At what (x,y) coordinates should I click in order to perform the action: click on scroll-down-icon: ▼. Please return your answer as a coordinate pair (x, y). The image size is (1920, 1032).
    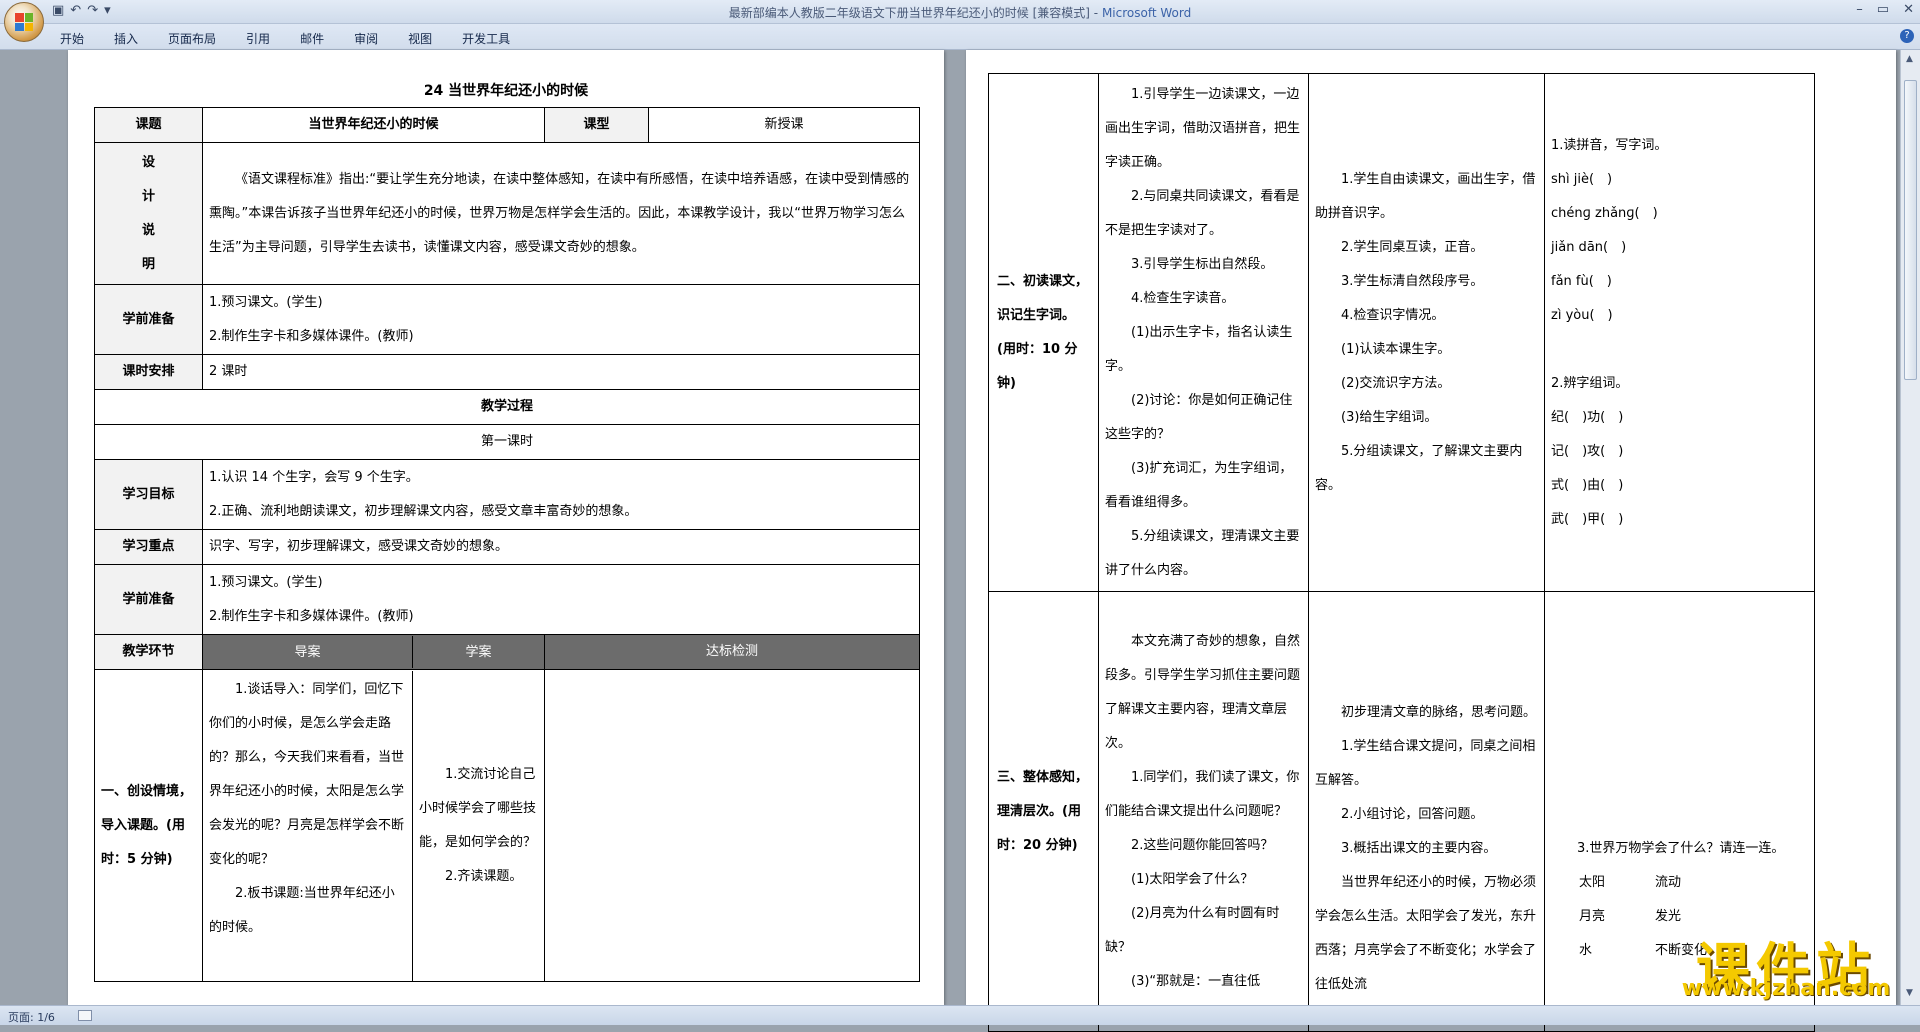
    Looking at the image, I should click on (1909, 993).